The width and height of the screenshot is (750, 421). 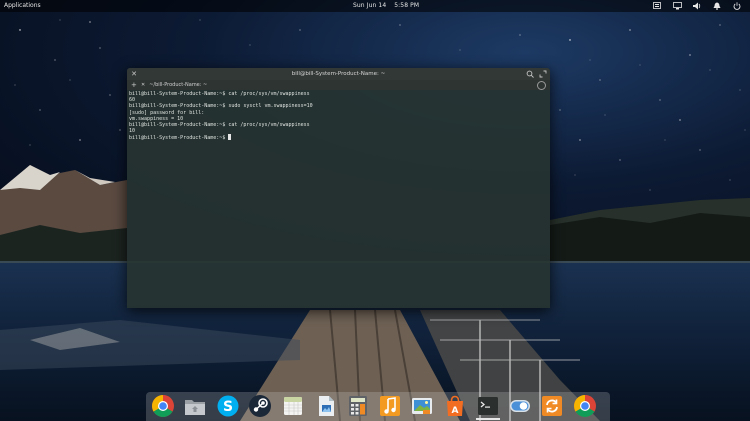 I want to click on window-title: bill@bill-System-Product-Name: ~, so click(x=338, y=74).